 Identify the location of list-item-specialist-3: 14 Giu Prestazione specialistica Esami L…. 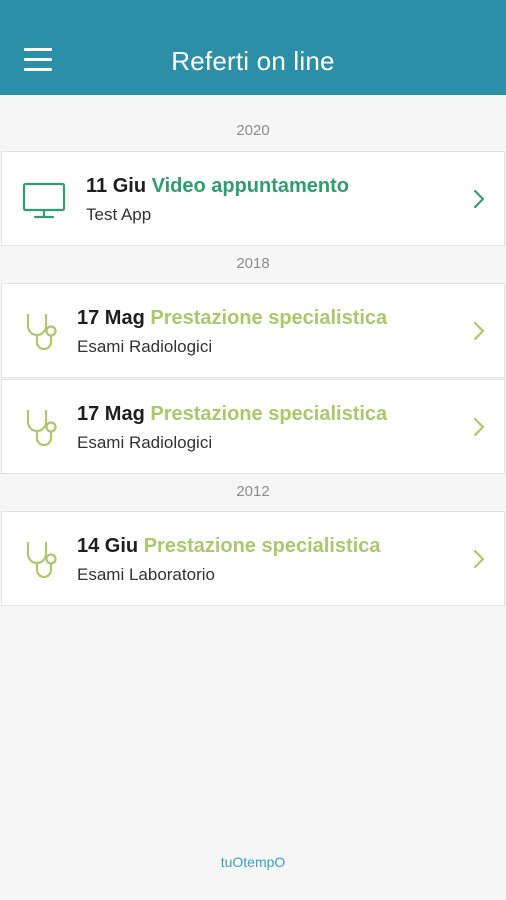
(253, 558).